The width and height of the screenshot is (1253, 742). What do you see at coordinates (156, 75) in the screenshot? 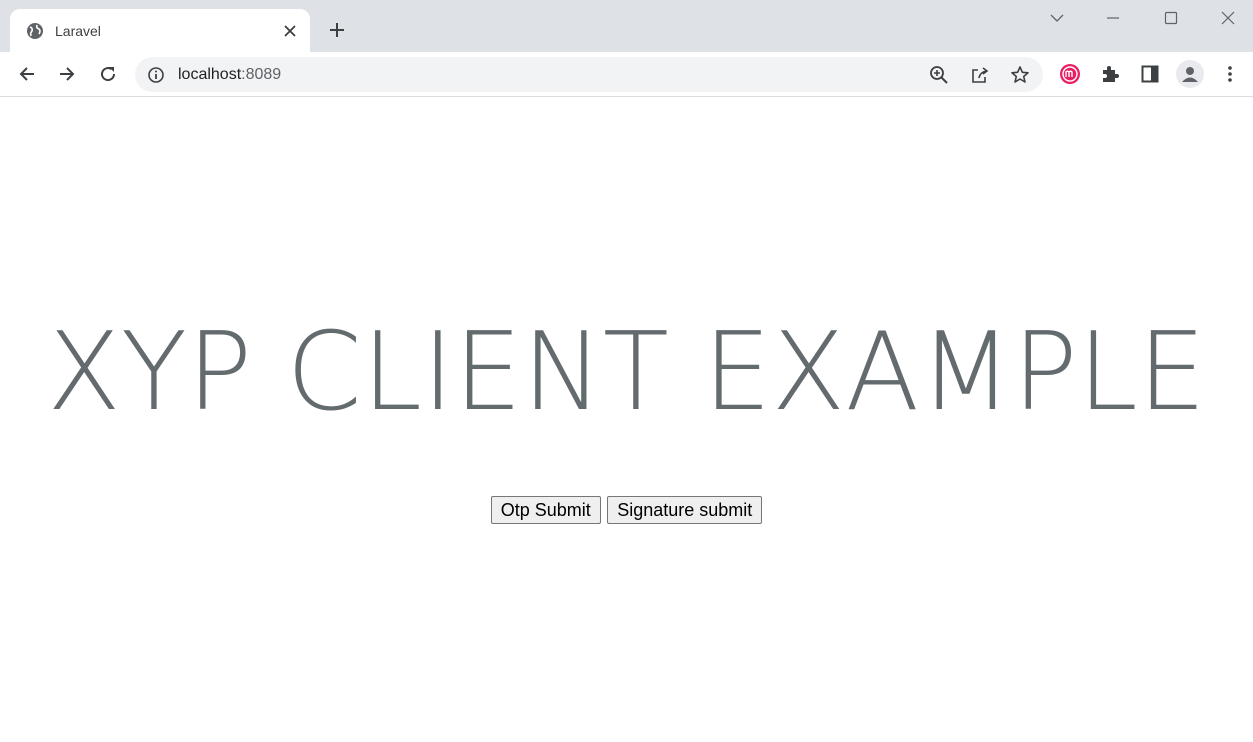
I see `info-icon` at bounding box center [156, 75].